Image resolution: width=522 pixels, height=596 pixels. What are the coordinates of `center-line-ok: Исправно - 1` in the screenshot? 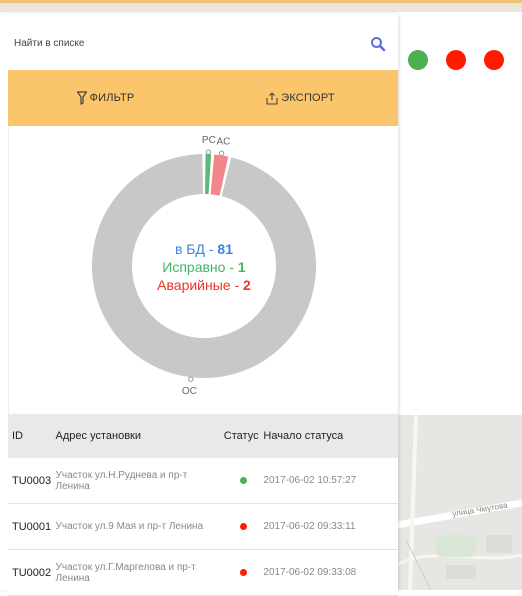 It's located at (204, 267).